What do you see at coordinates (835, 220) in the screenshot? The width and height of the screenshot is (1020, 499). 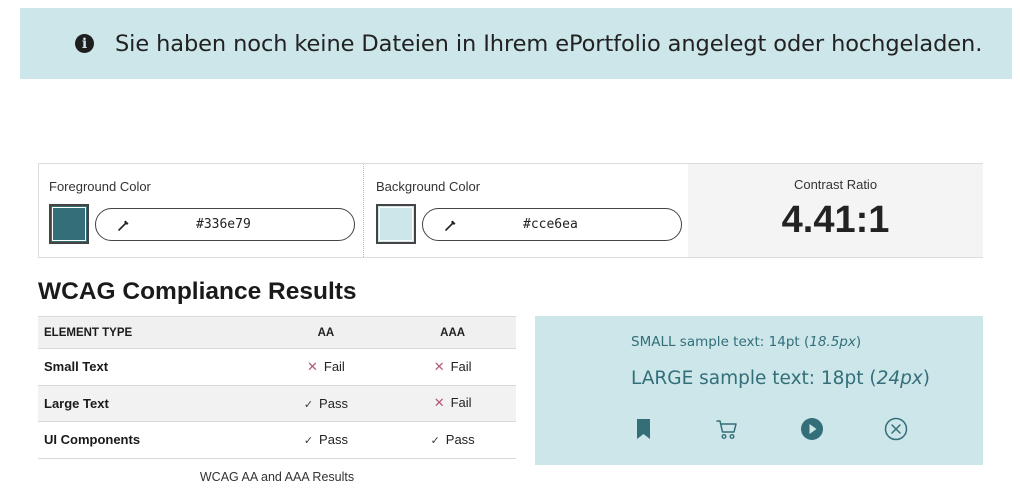 I see `contrast-ratio-value: 4.41:1` at bounding box center [835, 220].